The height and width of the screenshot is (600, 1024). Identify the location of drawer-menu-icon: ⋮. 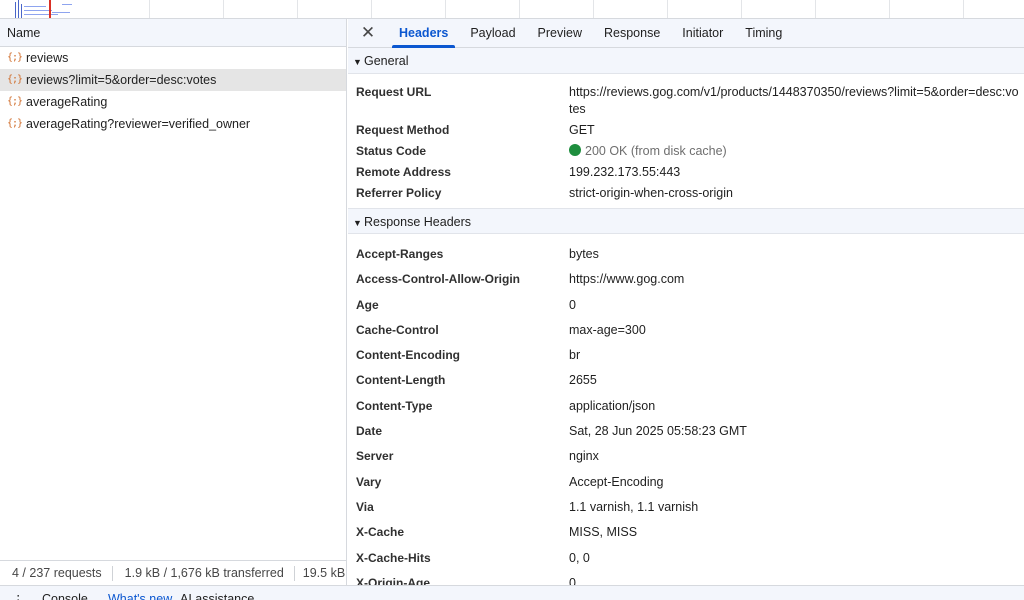
(18, 596).